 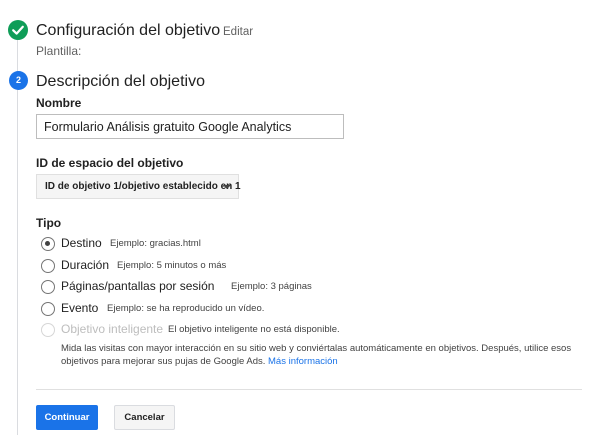 What do you see at coordinates (238, 32) in the screenshot?
I see `edit-link: Editar` at bounding box center [238, 32].